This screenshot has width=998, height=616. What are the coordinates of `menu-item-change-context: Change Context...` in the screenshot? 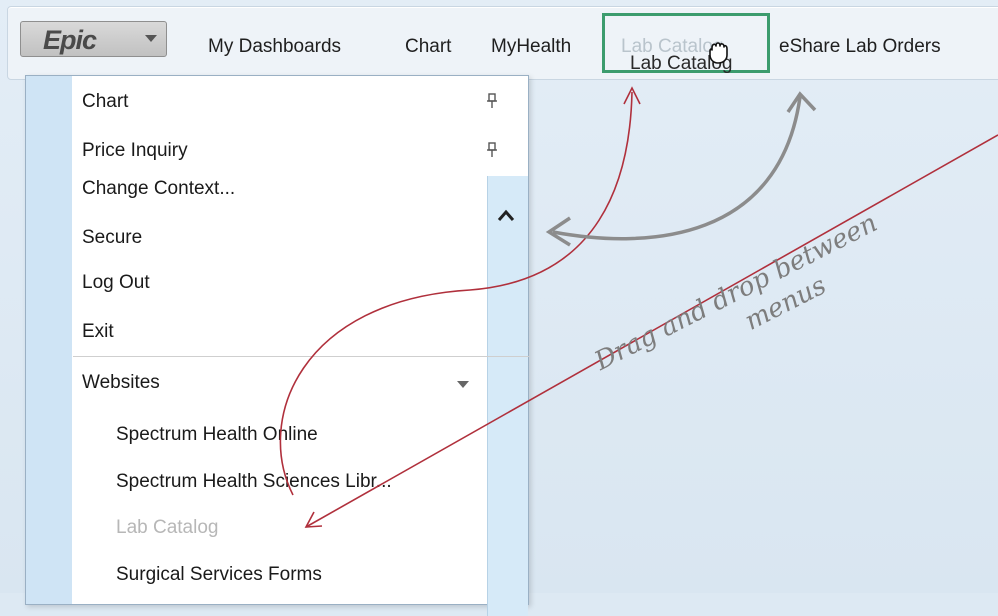 It's located at (158, 189).